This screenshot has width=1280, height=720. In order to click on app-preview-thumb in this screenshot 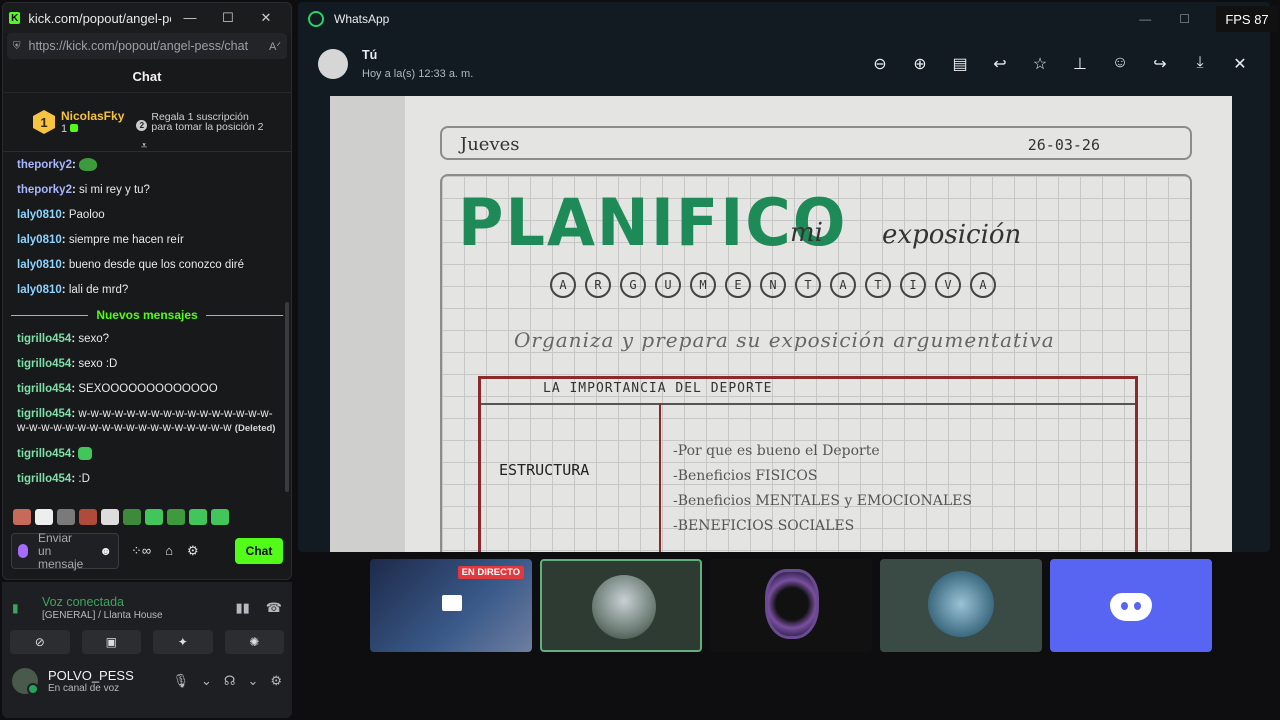, I will do `click(791, 605)`.